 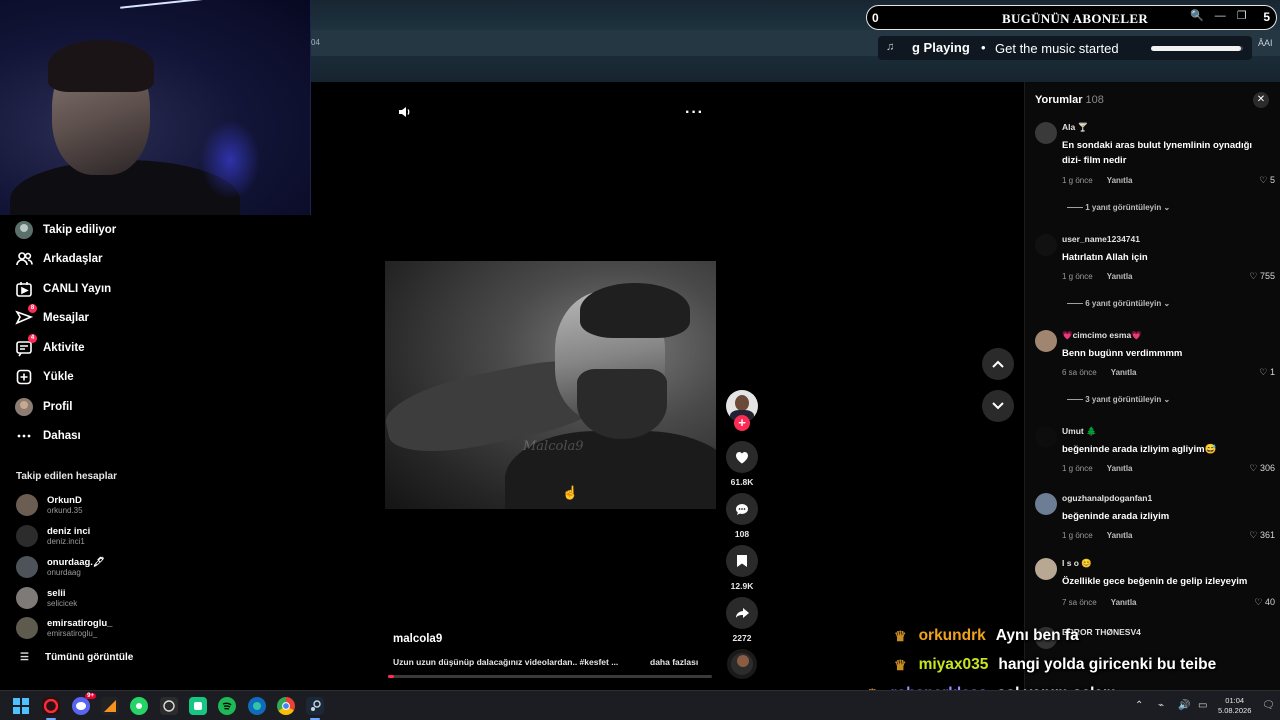 What do you see at coordinates (550, 676) in the screenshot?
I see `video-progress-bar` at bounding box center [550, 676].